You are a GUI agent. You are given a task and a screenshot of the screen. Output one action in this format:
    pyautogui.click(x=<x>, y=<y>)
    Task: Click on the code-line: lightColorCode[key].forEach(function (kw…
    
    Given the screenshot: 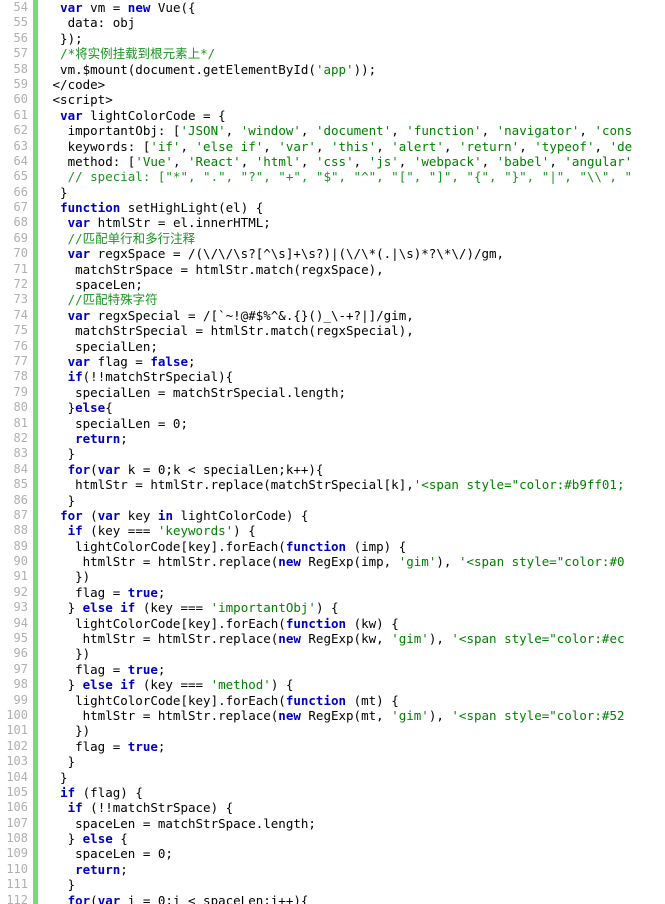 What is the action you would take?
    pyautogui.click(x=351, y=623)
    